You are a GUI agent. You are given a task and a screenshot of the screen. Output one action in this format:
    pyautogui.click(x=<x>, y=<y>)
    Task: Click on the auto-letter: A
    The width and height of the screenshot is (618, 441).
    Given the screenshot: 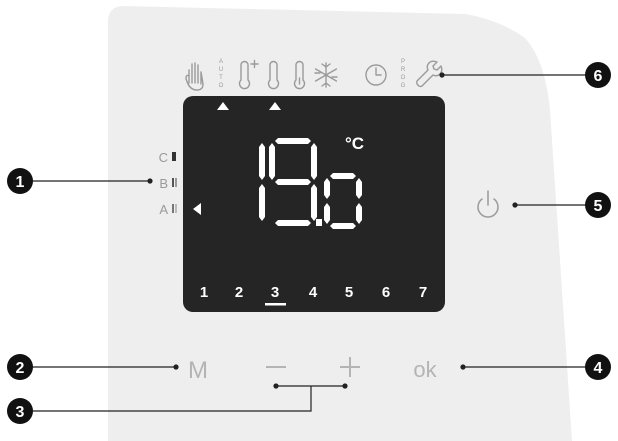 What is the action you would take?
    pyautogui.click(x=221, y=62)
    